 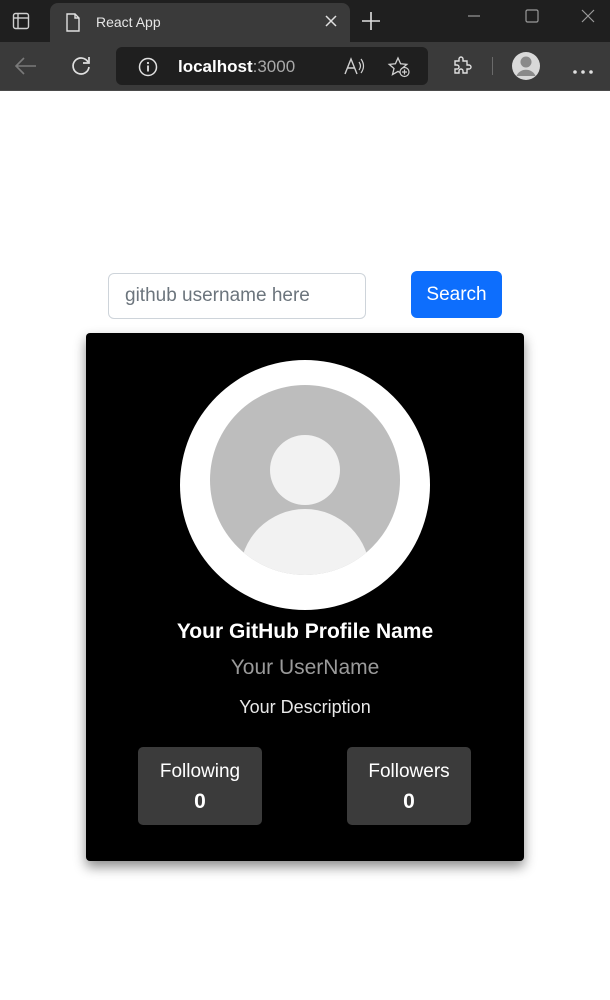 I want to click on browser-toolbar: localhost:3000, so click(x=305, y=66).